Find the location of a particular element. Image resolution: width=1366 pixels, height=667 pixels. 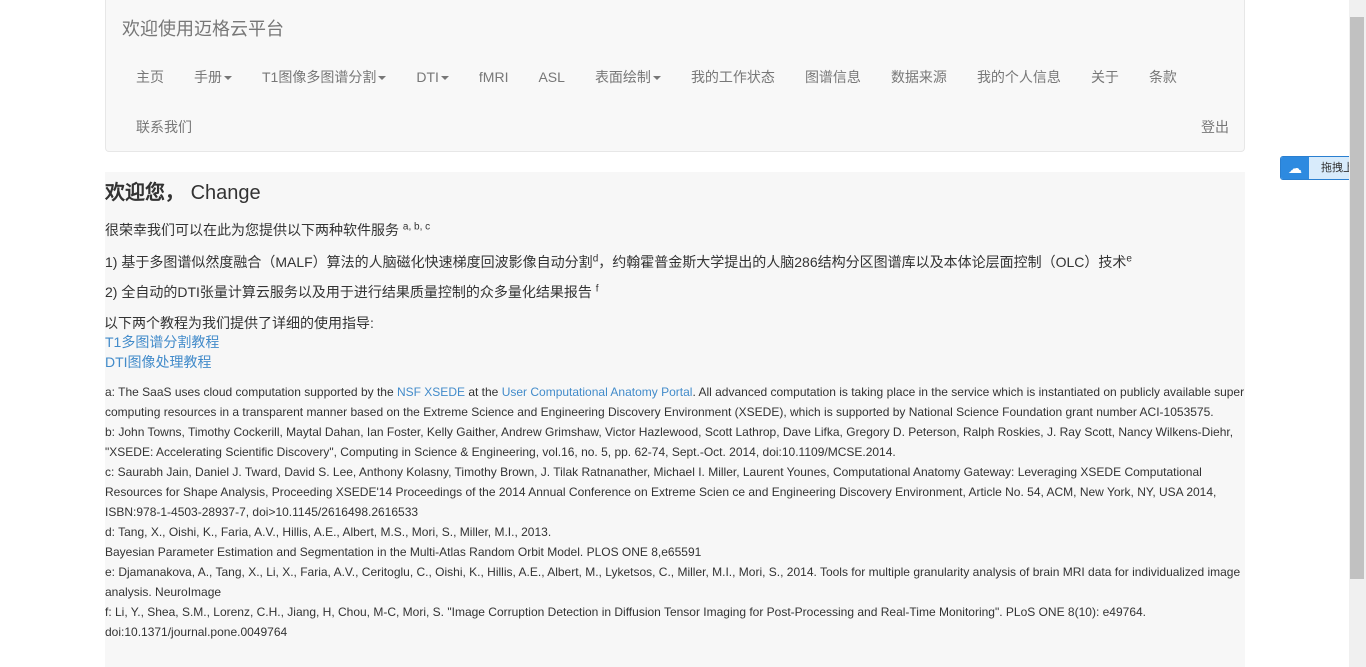

scrollbar is located at coordinates (1357, 333).